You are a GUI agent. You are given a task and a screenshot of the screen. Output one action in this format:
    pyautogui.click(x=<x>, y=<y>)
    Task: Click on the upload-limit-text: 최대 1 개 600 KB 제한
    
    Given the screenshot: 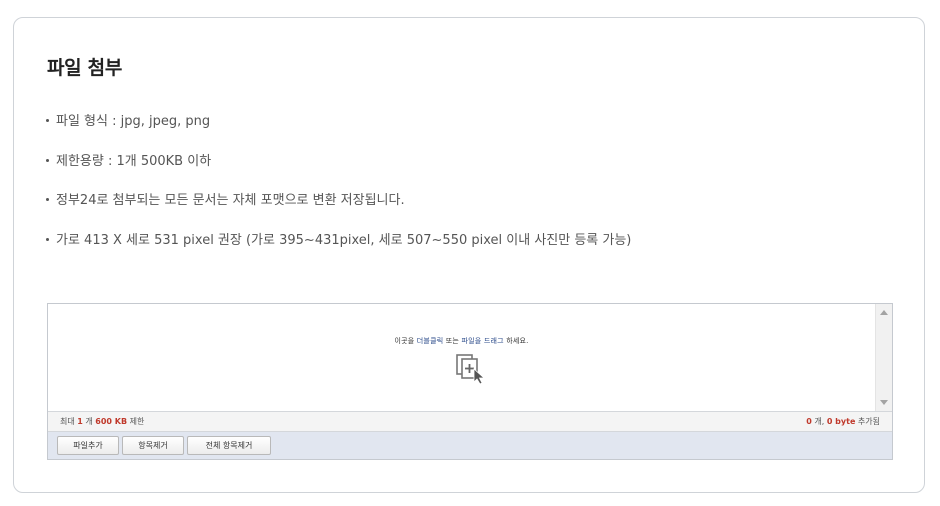 What is the action you would take?
    pyautogui.click(x=102, y=421)
    